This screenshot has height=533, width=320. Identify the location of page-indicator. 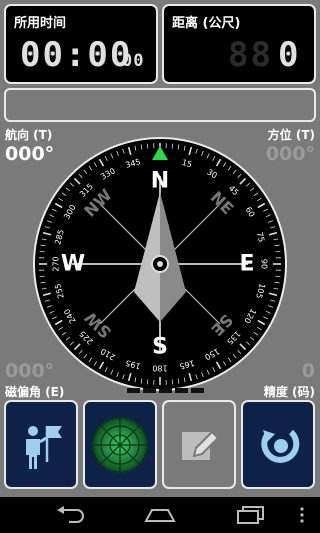
(165, 390).